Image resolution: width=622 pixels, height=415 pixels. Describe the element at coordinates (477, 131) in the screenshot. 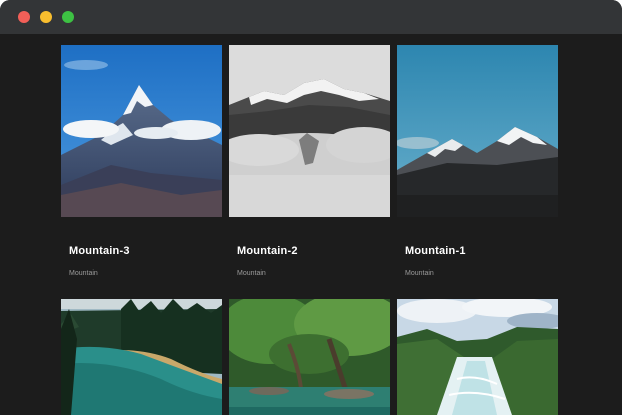

I see `mountain-1-image` at that location.